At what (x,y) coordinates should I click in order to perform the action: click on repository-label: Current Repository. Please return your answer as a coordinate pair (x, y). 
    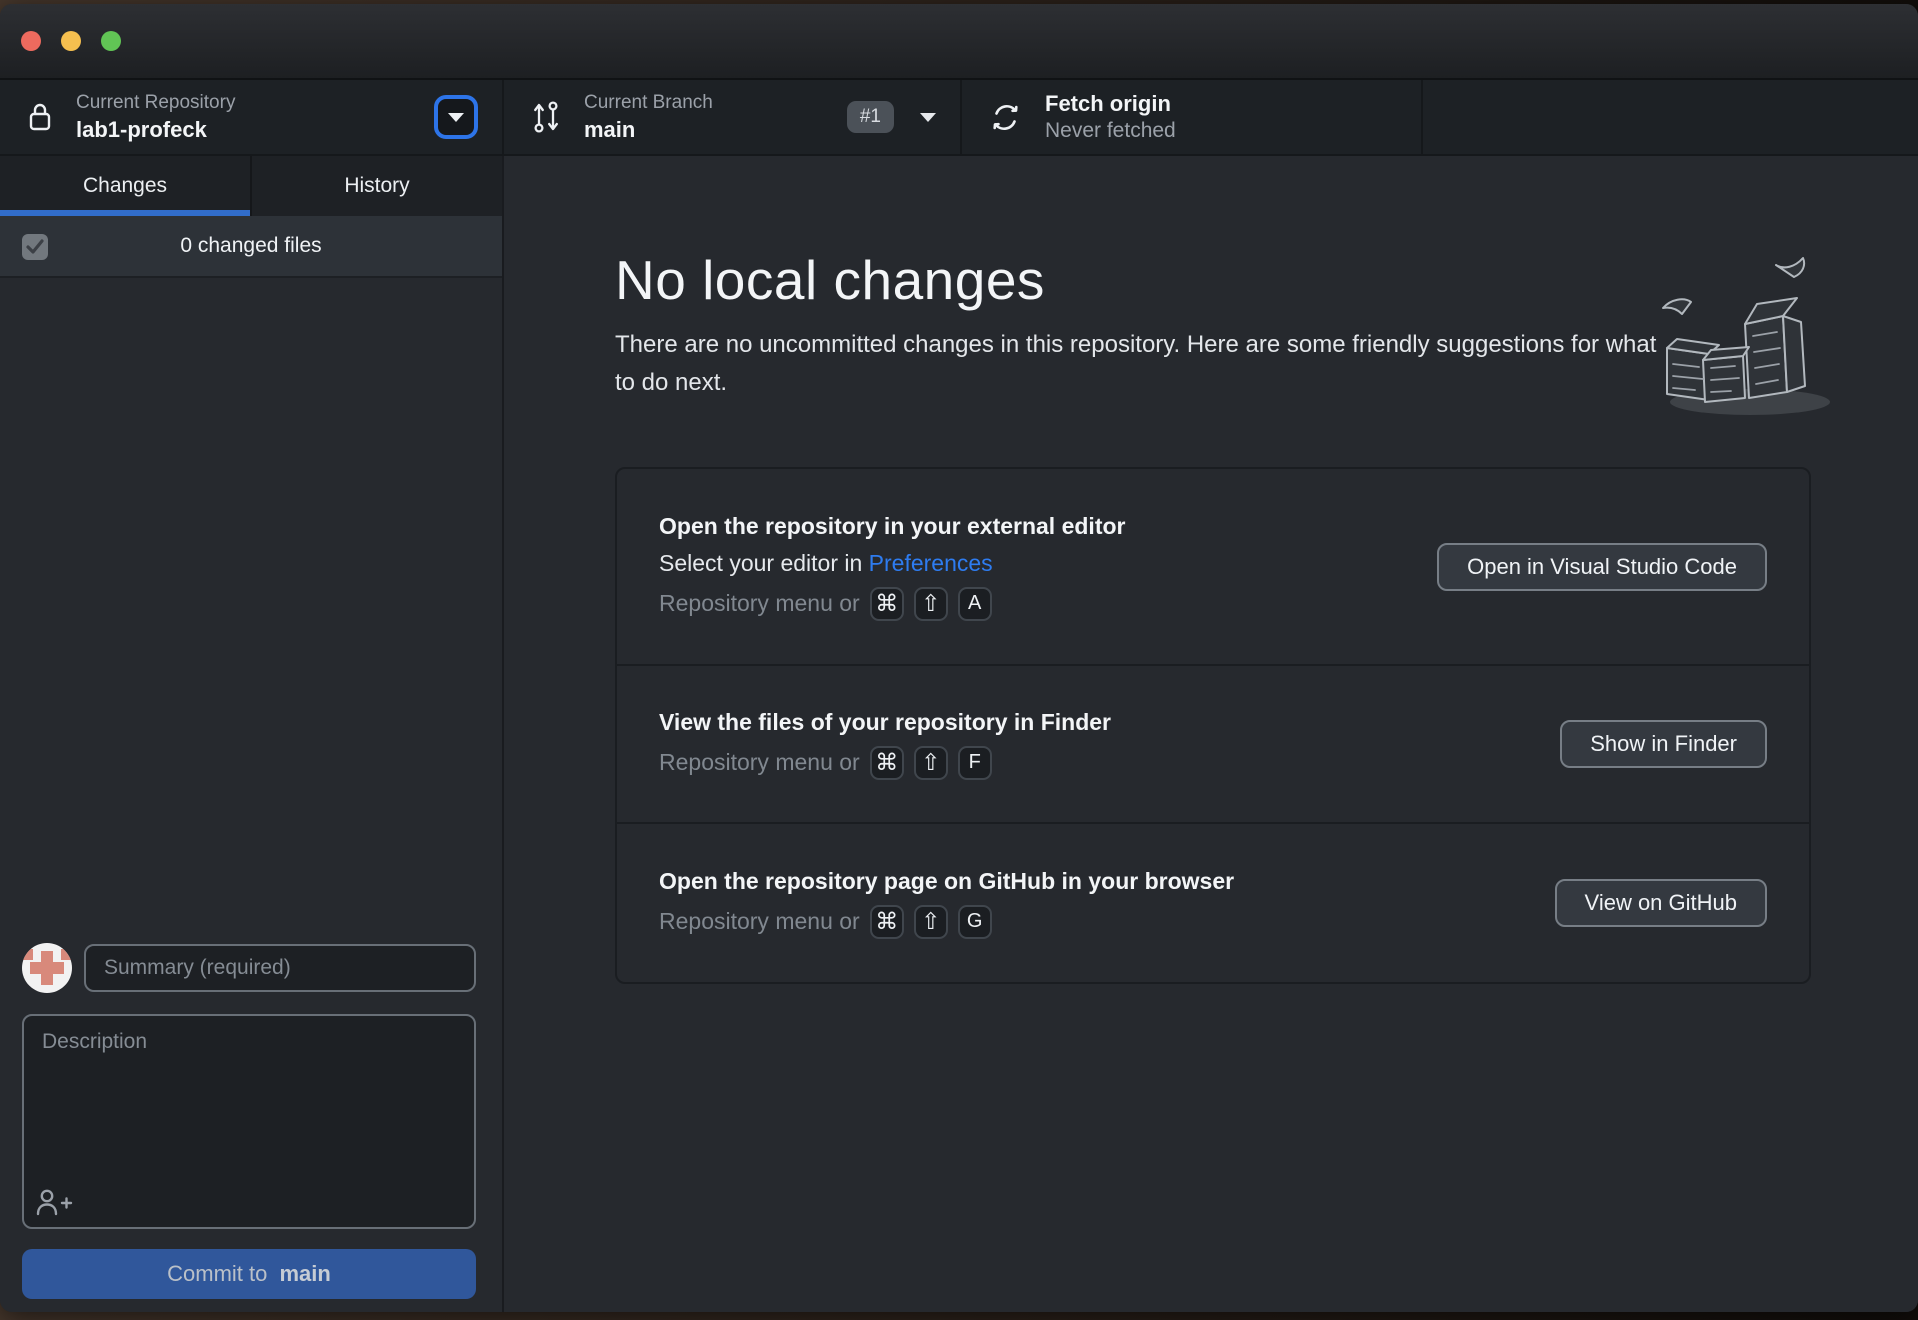
    Looking at the image, I should click on (156, 102).